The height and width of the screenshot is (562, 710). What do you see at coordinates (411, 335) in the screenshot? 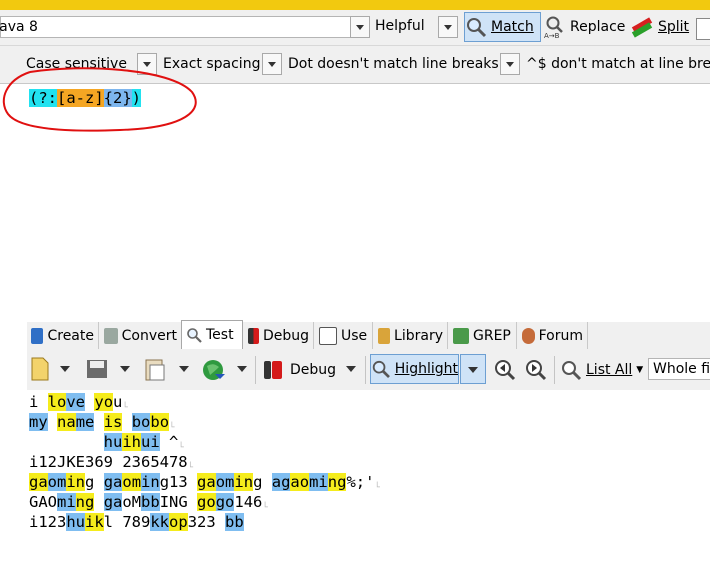
I see `tab-library: Library` at bounding box center [411, 335].